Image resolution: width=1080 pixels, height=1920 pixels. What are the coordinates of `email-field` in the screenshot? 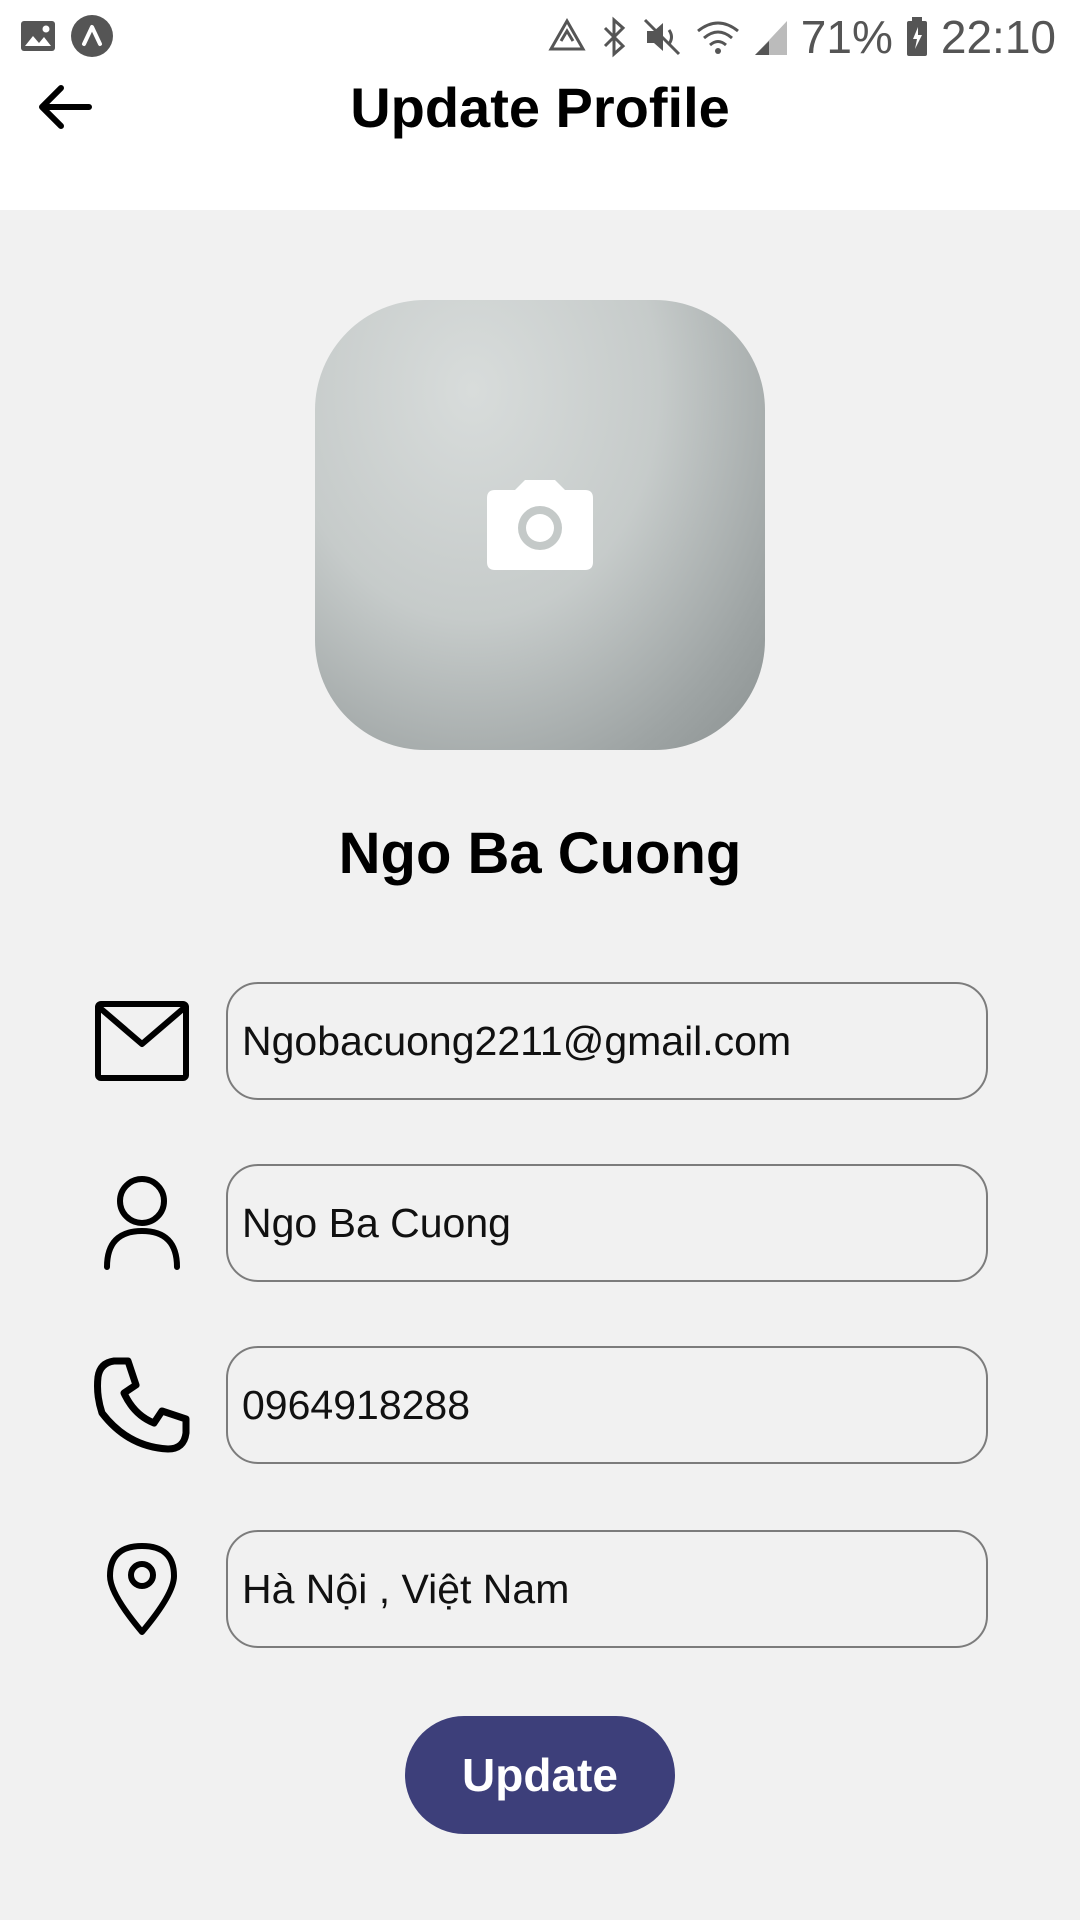 It's located at (607, 1041).